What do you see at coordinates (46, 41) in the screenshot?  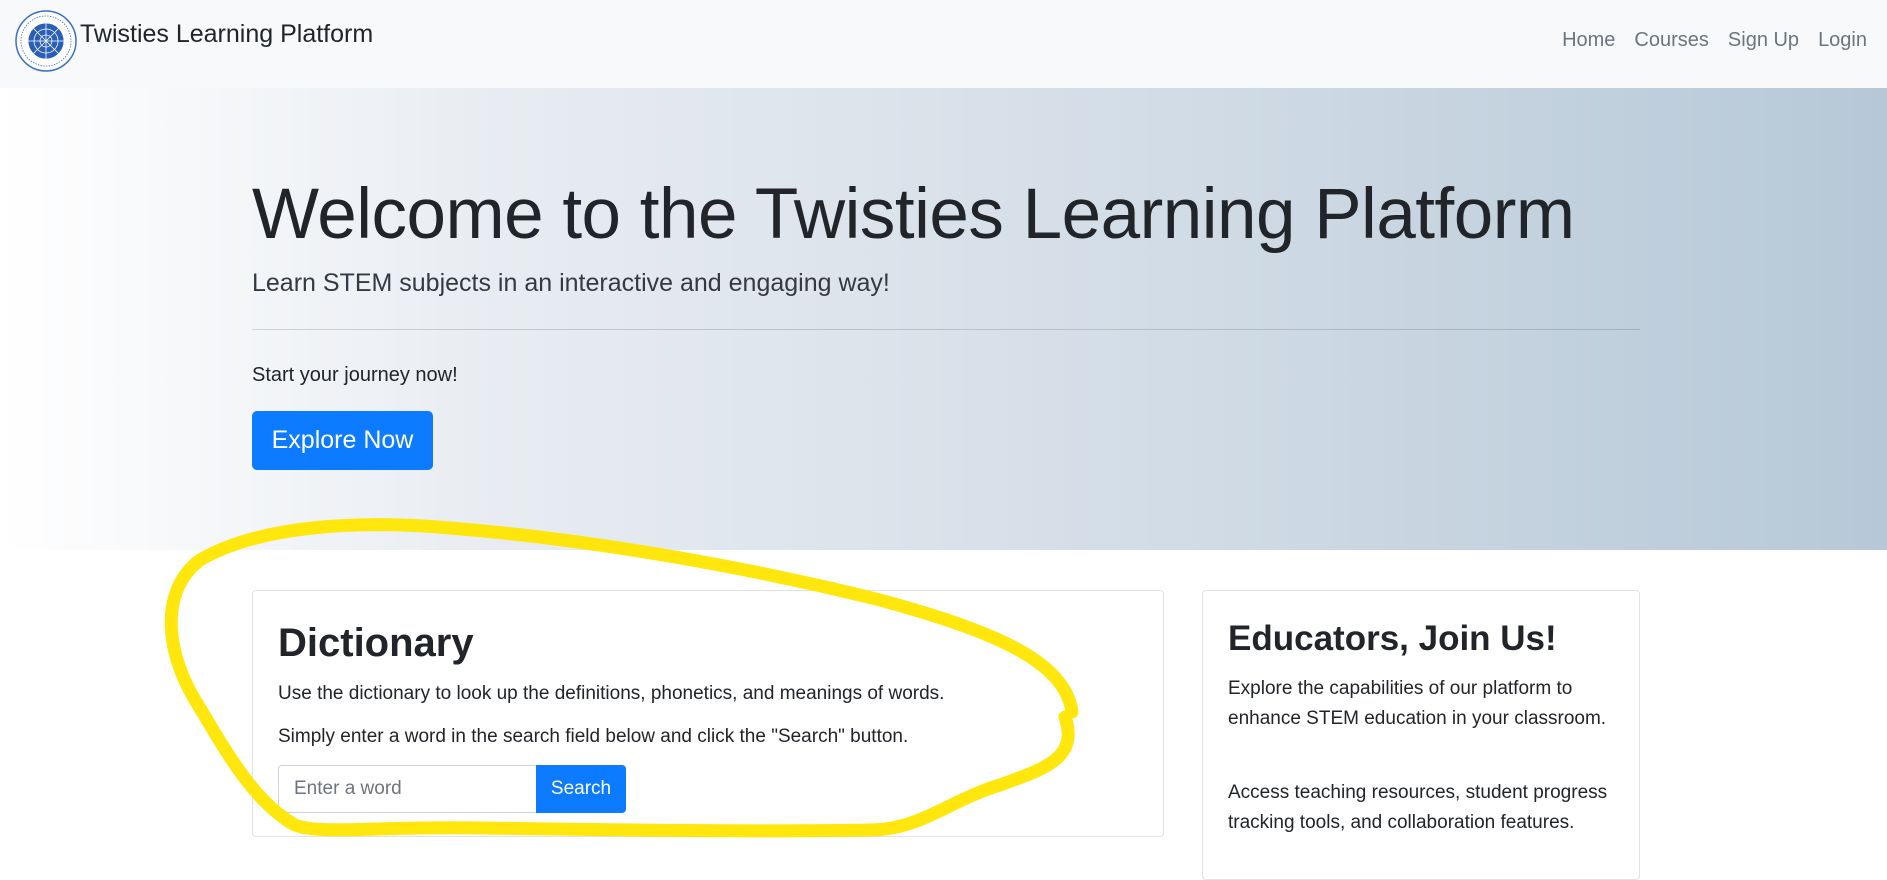 I see `logo-icon` at bounding box center [46, 41].